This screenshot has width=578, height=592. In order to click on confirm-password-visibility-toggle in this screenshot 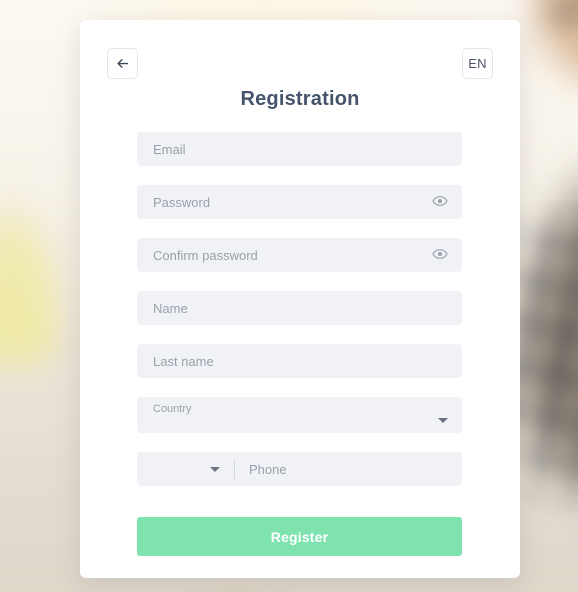, I will do `click(440, 255)`.